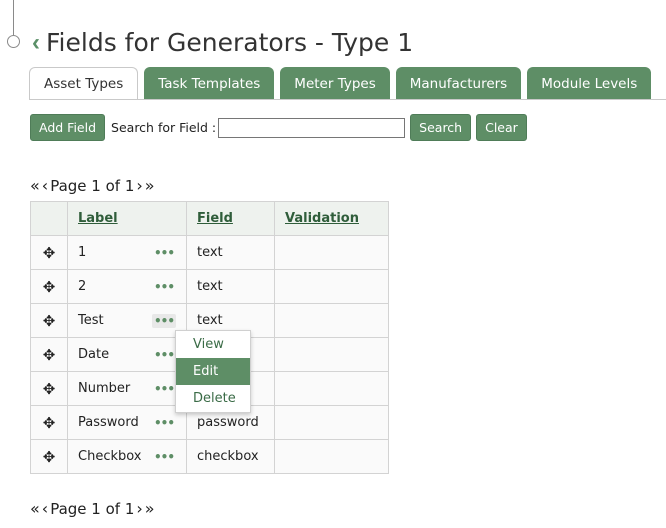 This screenshot has height=528, width=666. What do you see at coordinates (94, 354) in the screenshot?
I see `row-label: Date` at bounding box center [94, 354].